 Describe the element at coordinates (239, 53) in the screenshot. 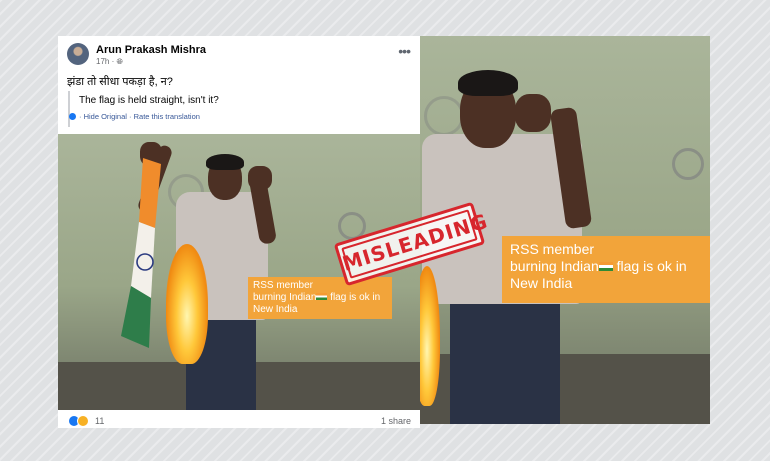

I see `post-header: Arun Prakash Mishra 17h · 🌐︎ •••` at that location.